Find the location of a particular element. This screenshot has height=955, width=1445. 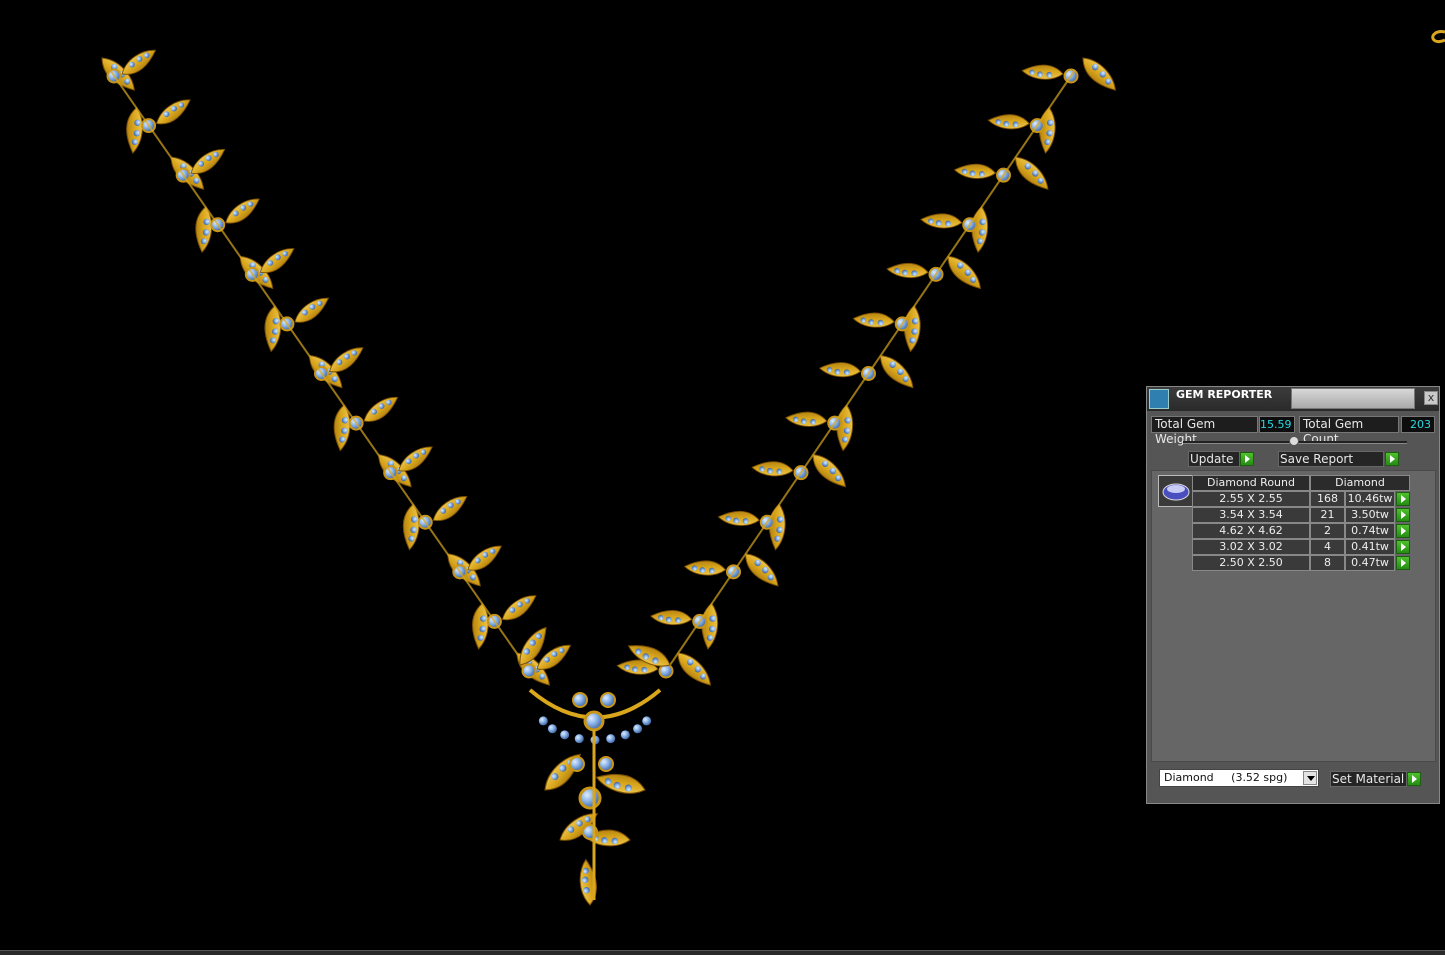

status-strip is located at coordinates (722, 952).